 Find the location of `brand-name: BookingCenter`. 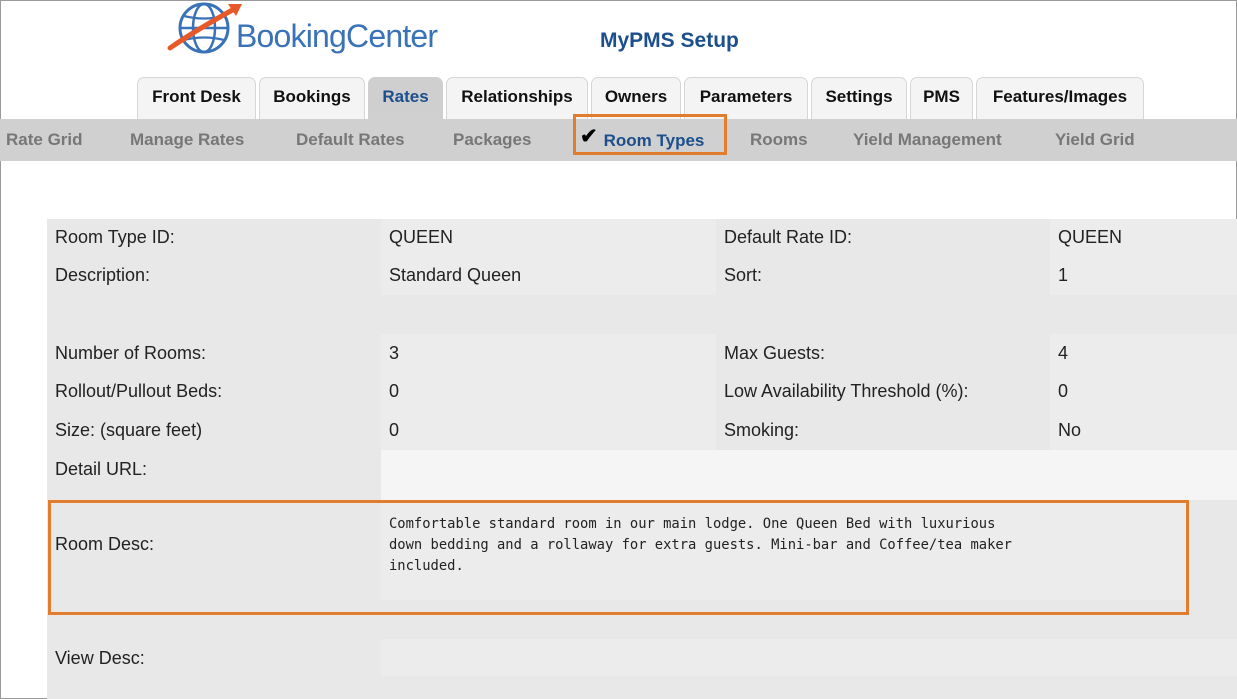

brand-name: BookingCenter is located at coordinates (337, 36).